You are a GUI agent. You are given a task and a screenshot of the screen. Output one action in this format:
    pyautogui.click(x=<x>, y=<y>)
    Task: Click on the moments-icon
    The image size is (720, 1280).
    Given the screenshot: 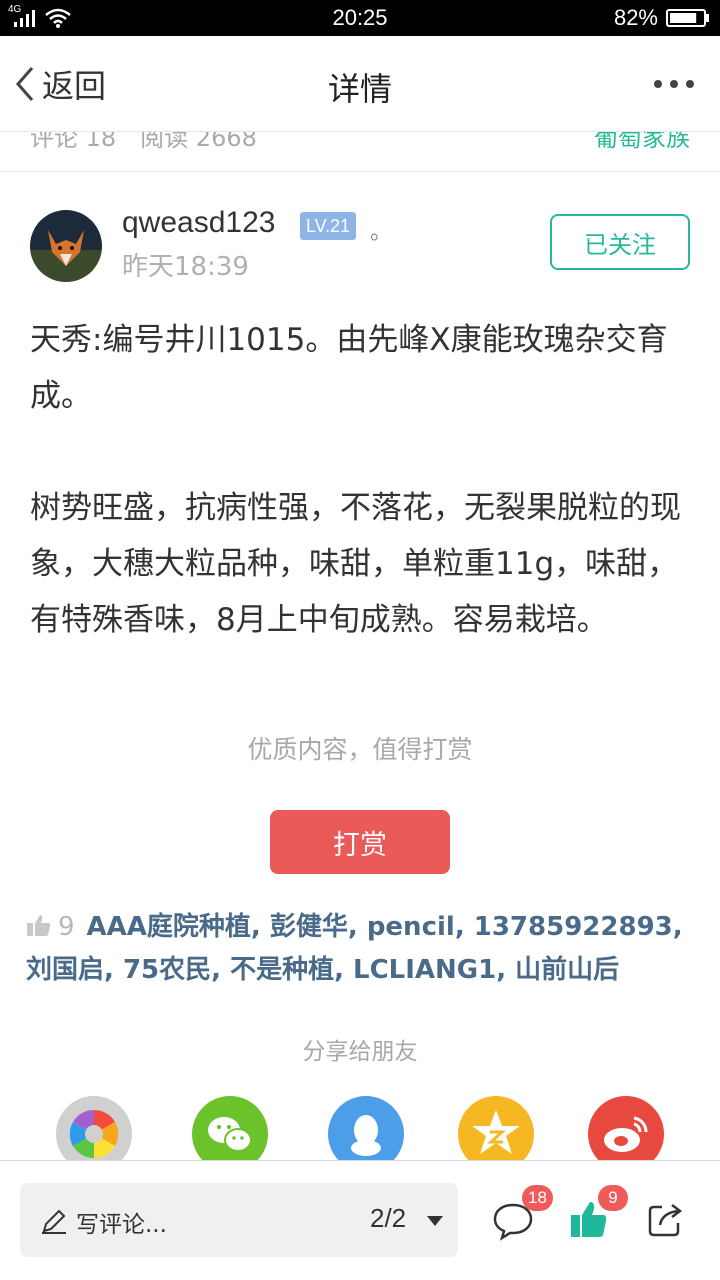 What is the action you would take?
    pyautogui.click(x=94, y=1128)
    